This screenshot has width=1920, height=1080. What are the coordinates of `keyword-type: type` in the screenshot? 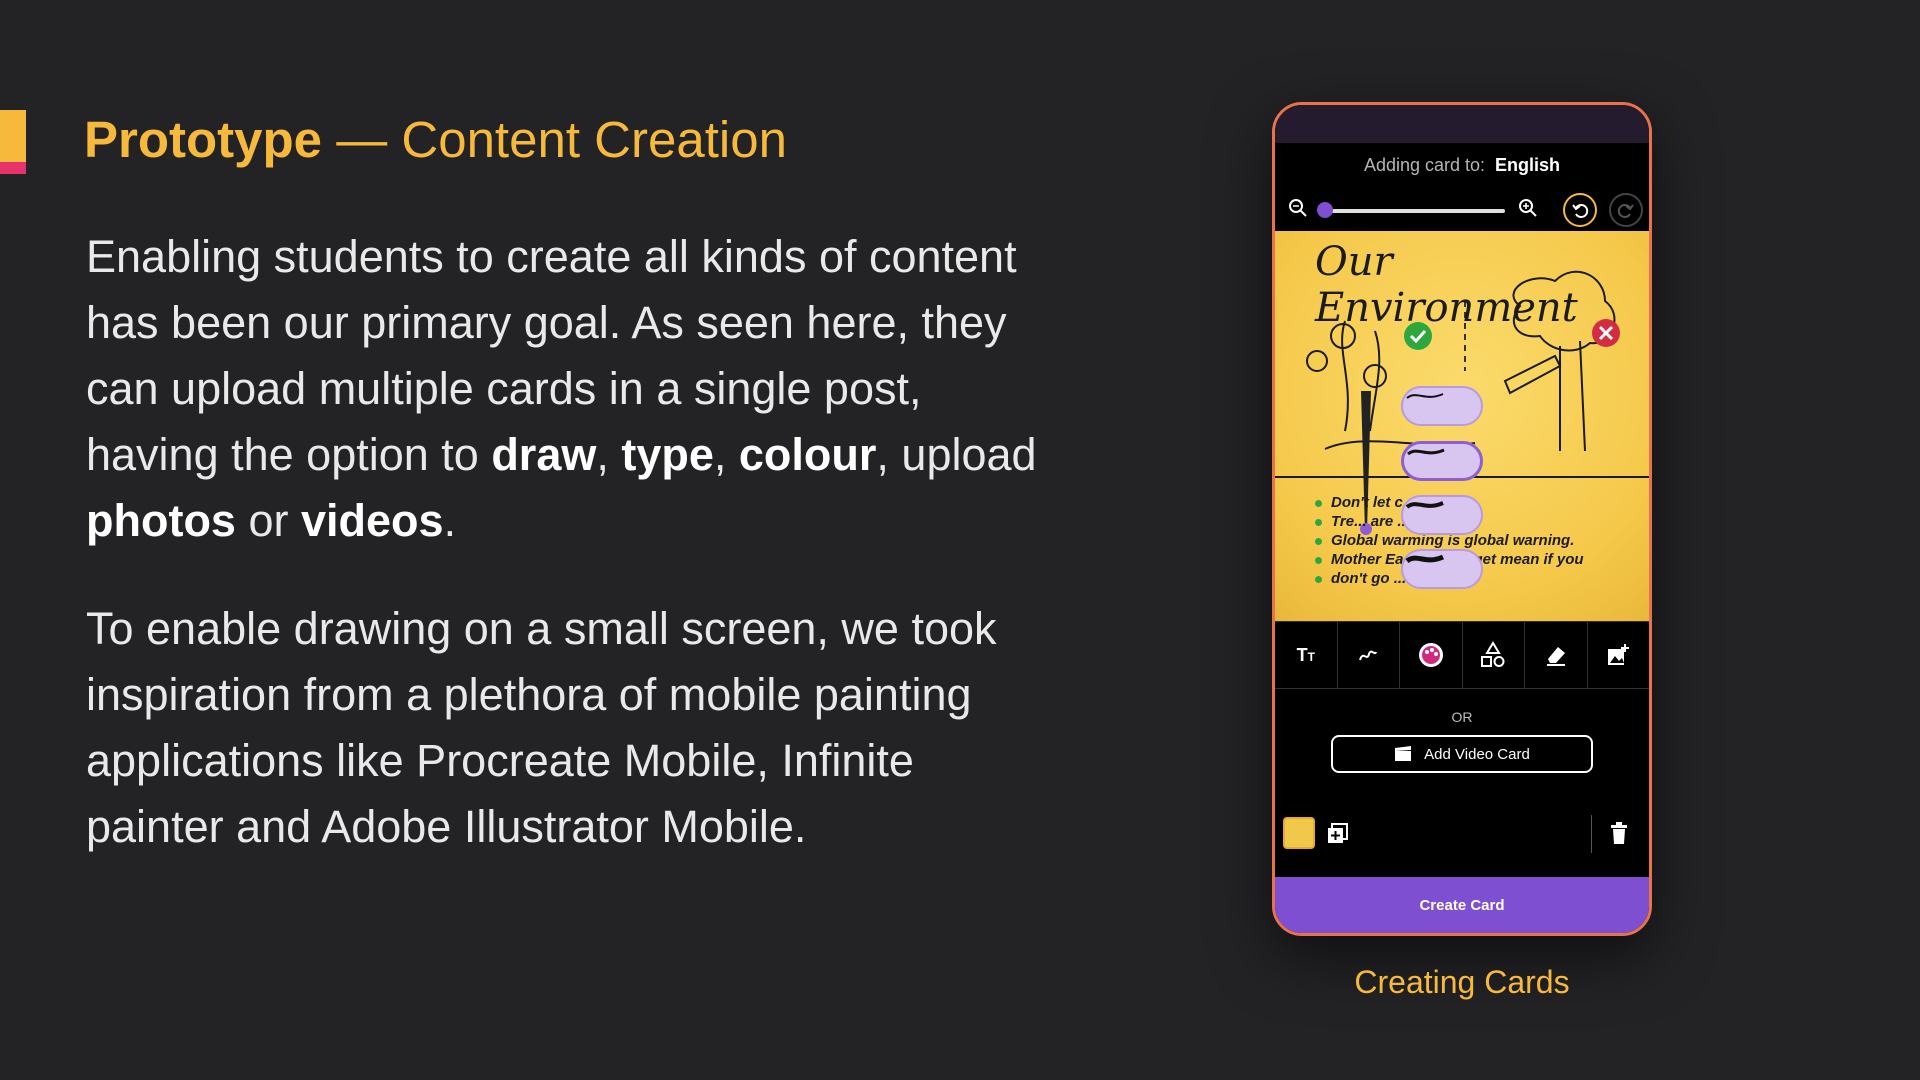 It's located at (667, 454).